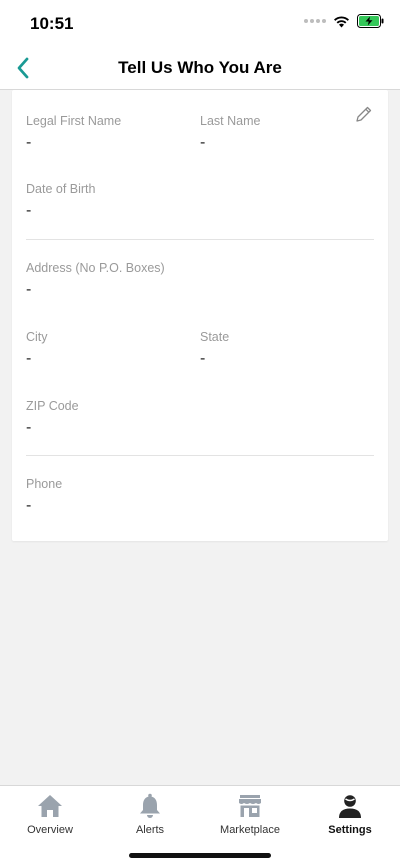 Image resolution: width=400 pixels, height=866 pixels. What do you see at coordinates (315, 21) in the screenshot?
I see `signal-dots-icon` at bounding box center [315, 21].